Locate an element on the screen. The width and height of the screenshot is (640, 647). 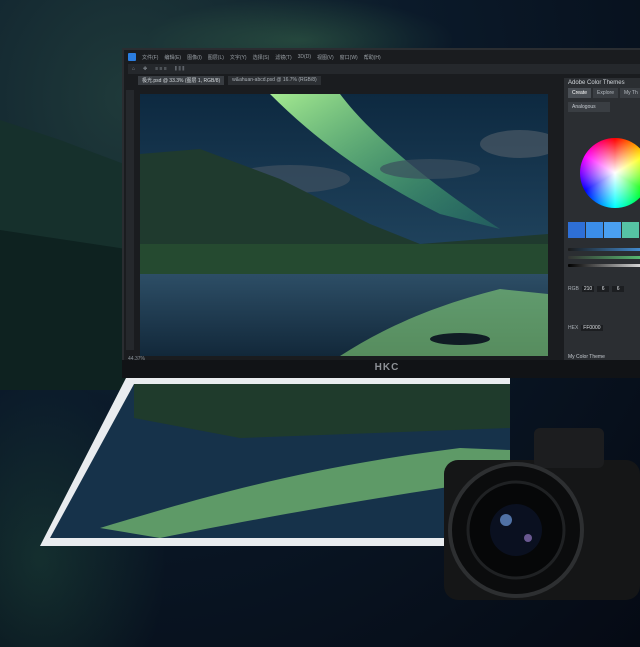
dslr-camera is located at coordinates (542, 514).